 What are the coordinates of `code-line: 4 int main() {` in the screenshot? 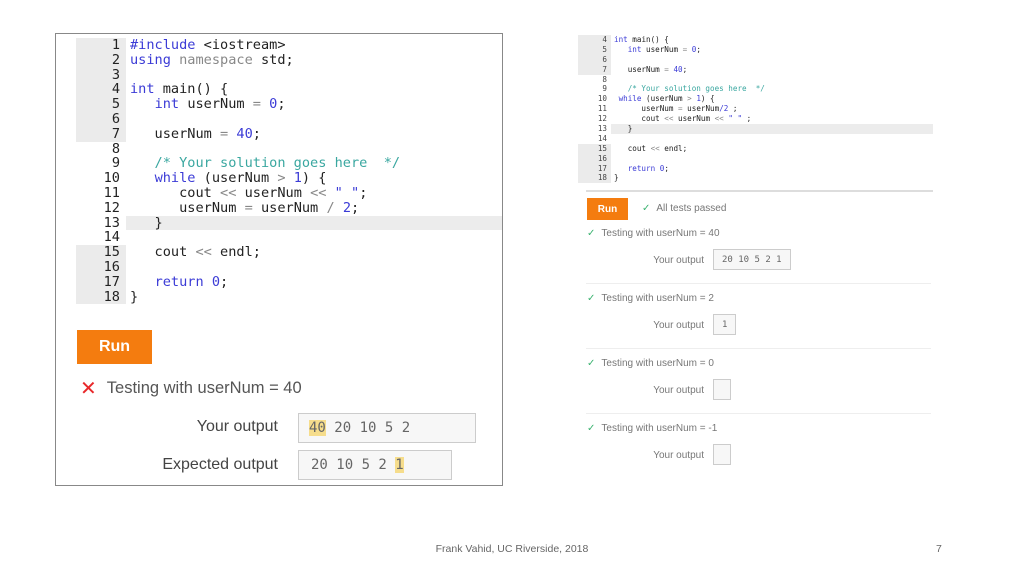 It's located at (289, 90).